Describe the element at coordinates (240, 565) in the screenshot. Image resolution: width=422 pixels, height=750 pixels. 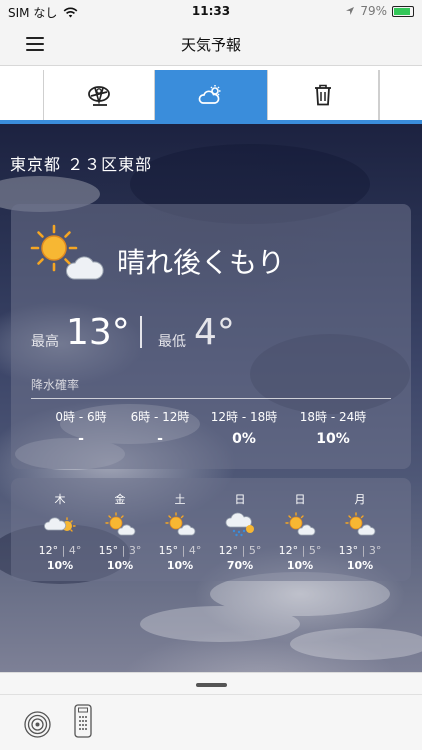
I see `day-pop: 70%` at that location.